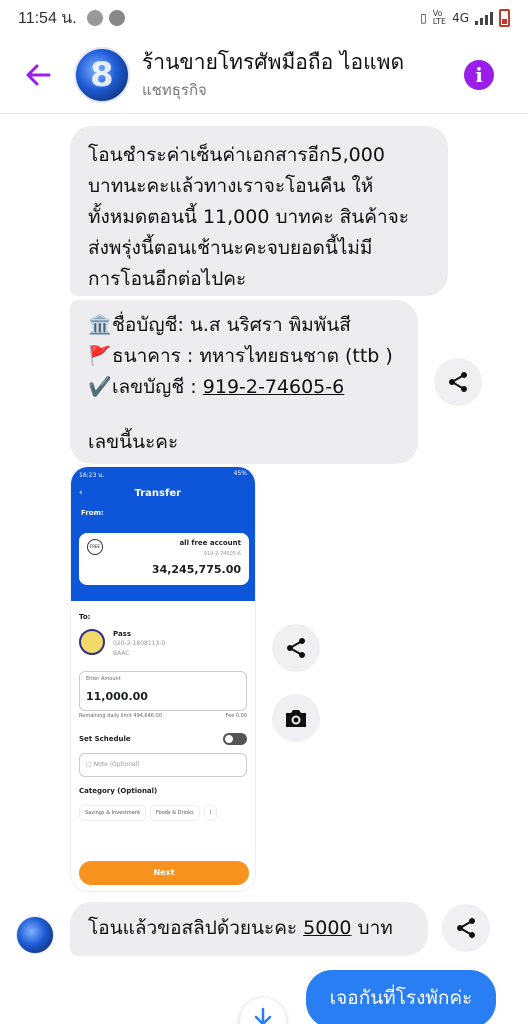 This screenshot has width=528, height=1024. What do you see at coordinates (122, 634) in the screenshot?
I see `to-name: Pass` at bounding box center [122, 634].